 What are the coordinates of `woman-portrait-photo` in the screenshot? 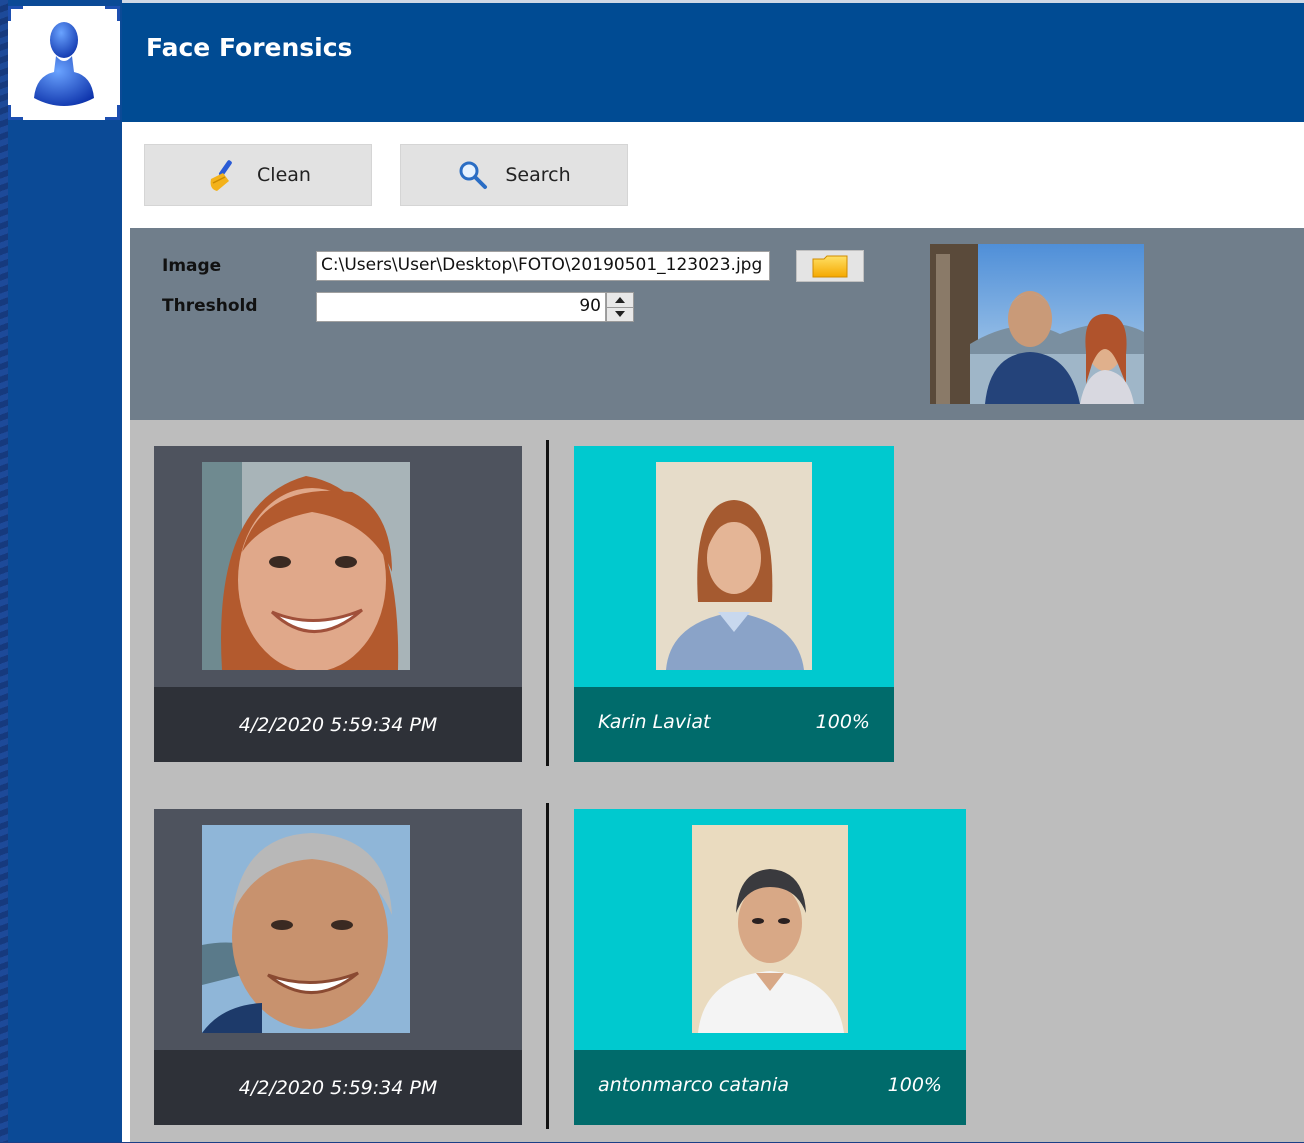 It's located at (734, 566).